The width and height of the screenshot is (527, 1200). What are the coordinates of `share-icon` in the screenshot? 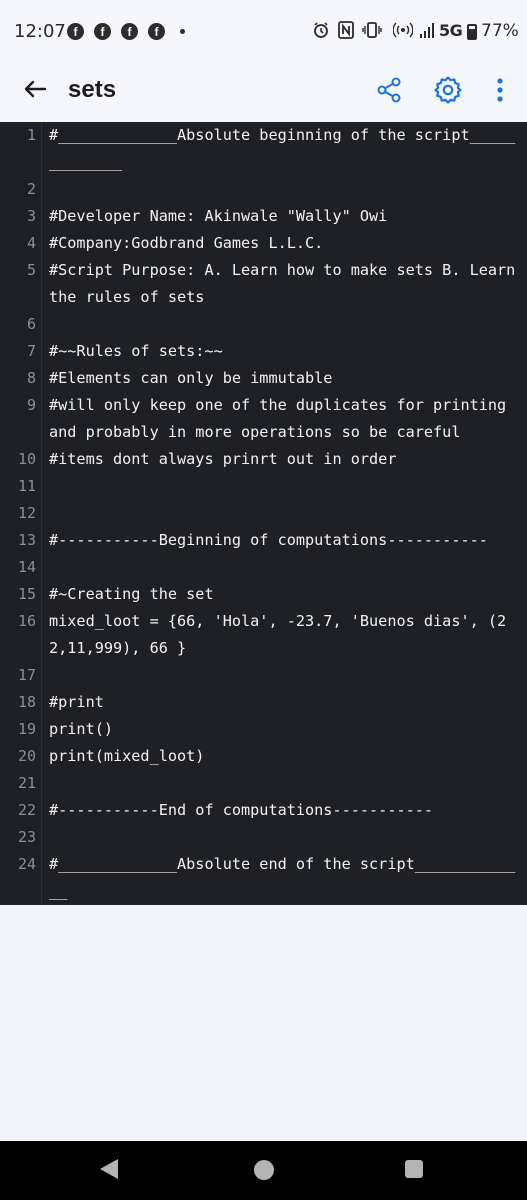 It's located at (389, 90).